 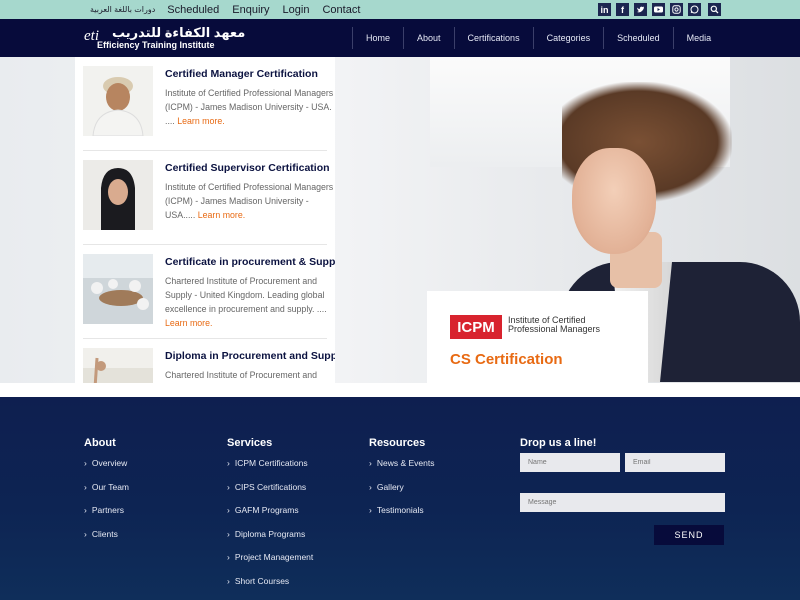 What do you see at coordinates (270, 494) in the screenshot?
I see `footer-link-cips: › CIPS Certifications` at bounding box center [270, 494].